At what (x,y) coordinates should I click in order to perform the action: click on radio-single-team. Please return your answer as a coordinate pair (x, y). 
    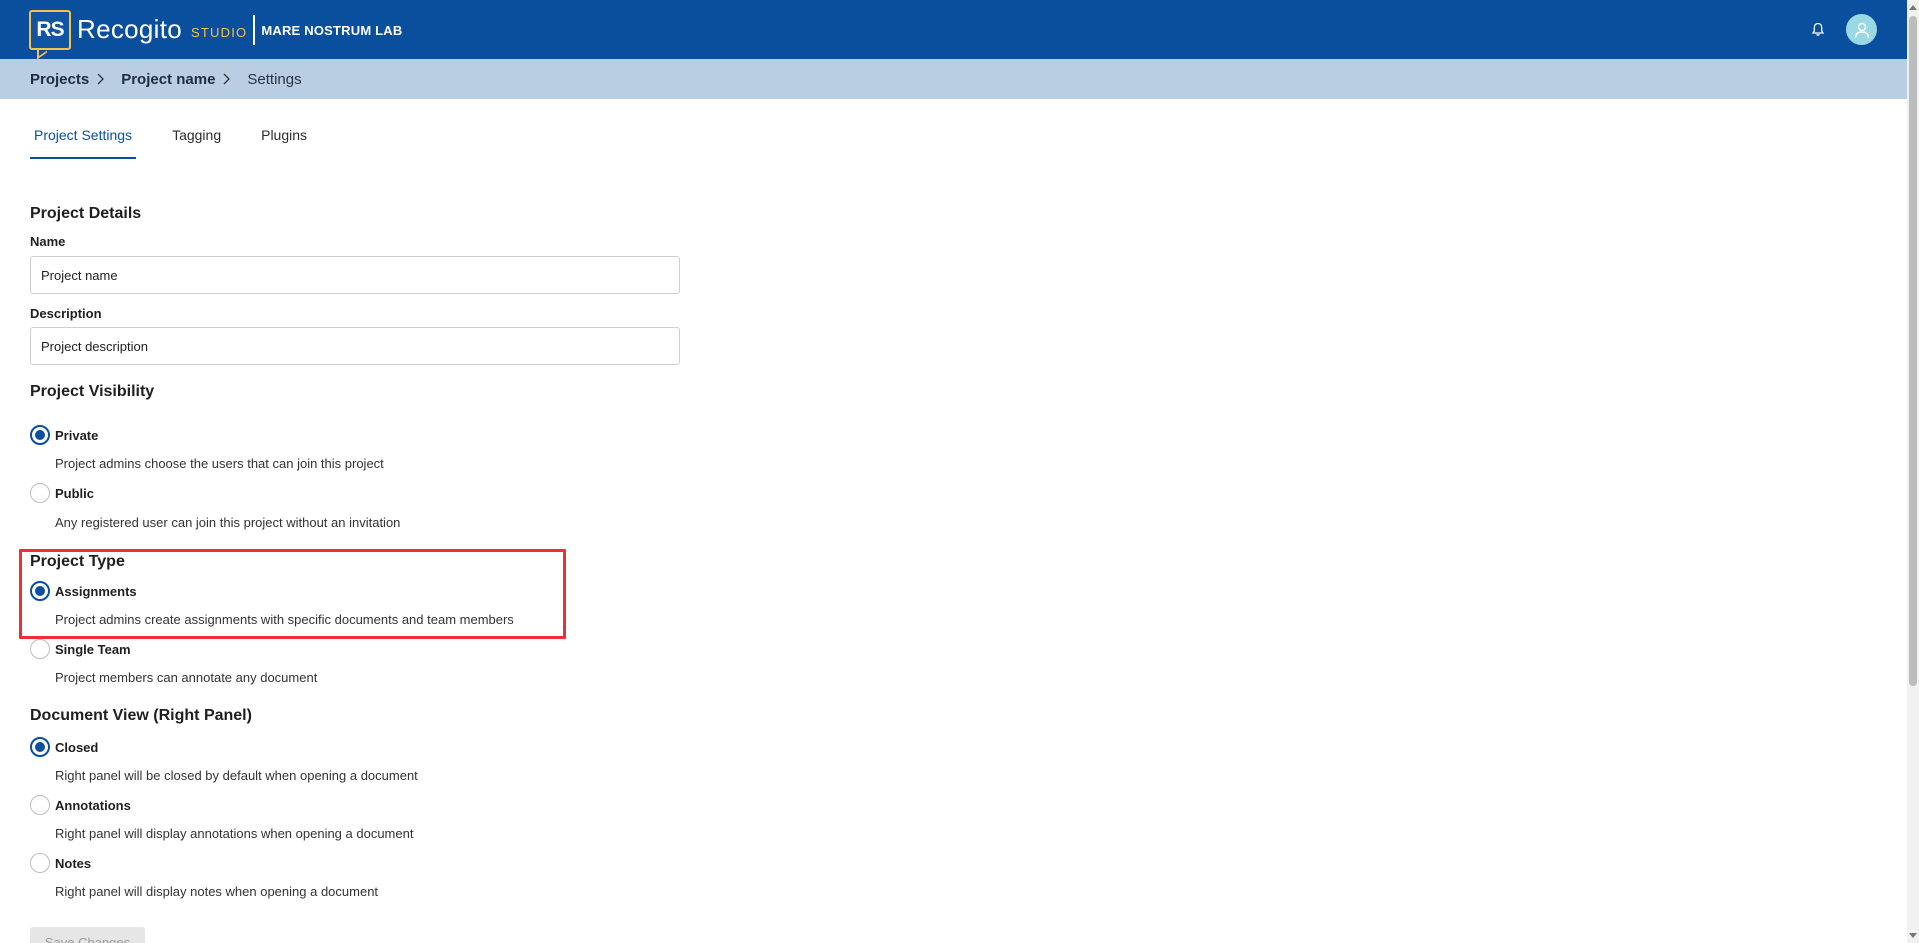
    Looking at the image, I should click on (40, 649).